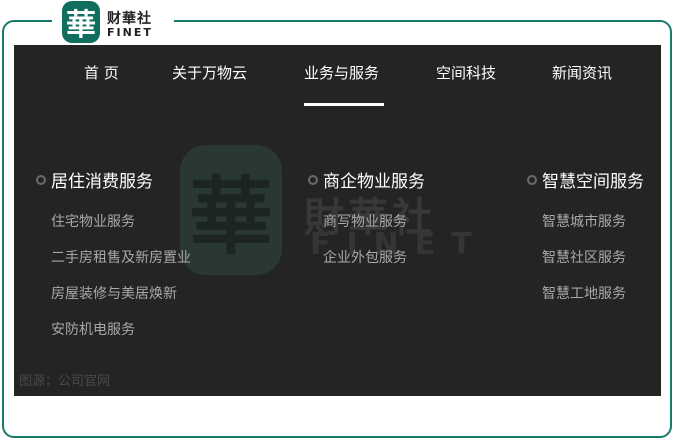 The width and height of the screenshot is (675, 442). I want to click on column-title: 智慧空间服务, so click(593, 179).